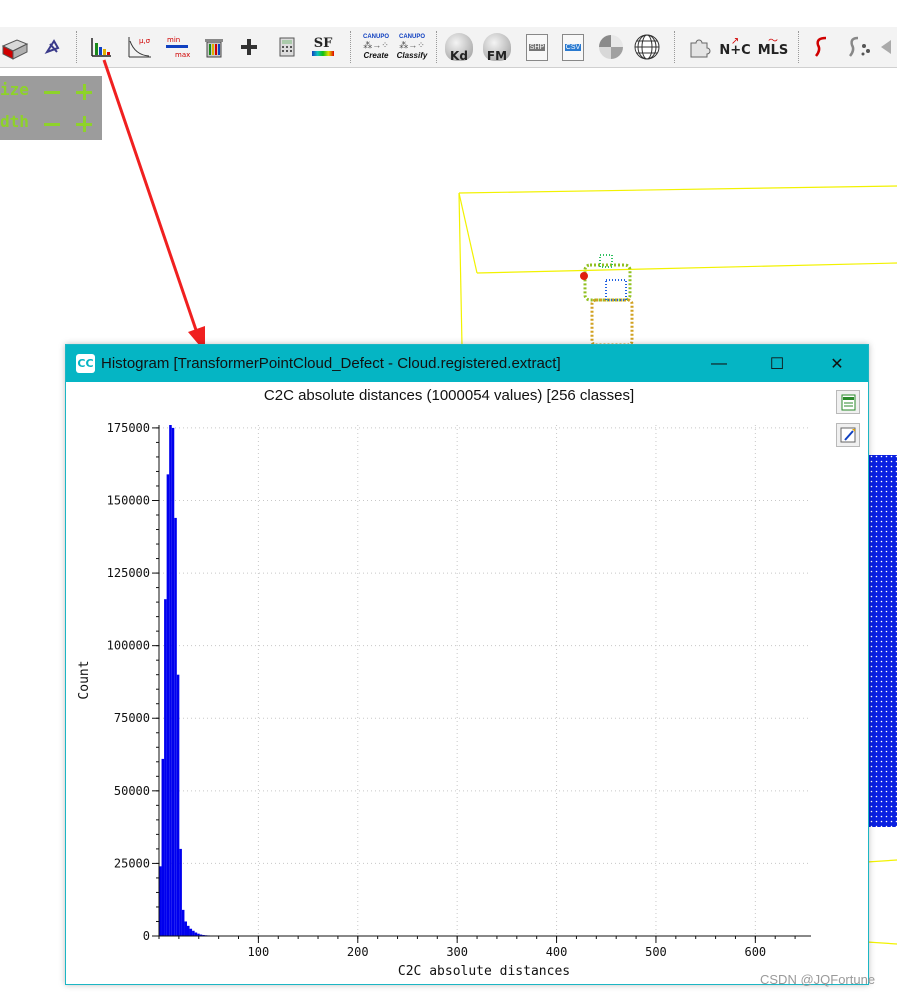 This screenshot has width=897, height=997. What do you see at coordinates (128, 428) in the screenshot?
I see `y-tick-label: 175000` at bounding box center [128, 428].